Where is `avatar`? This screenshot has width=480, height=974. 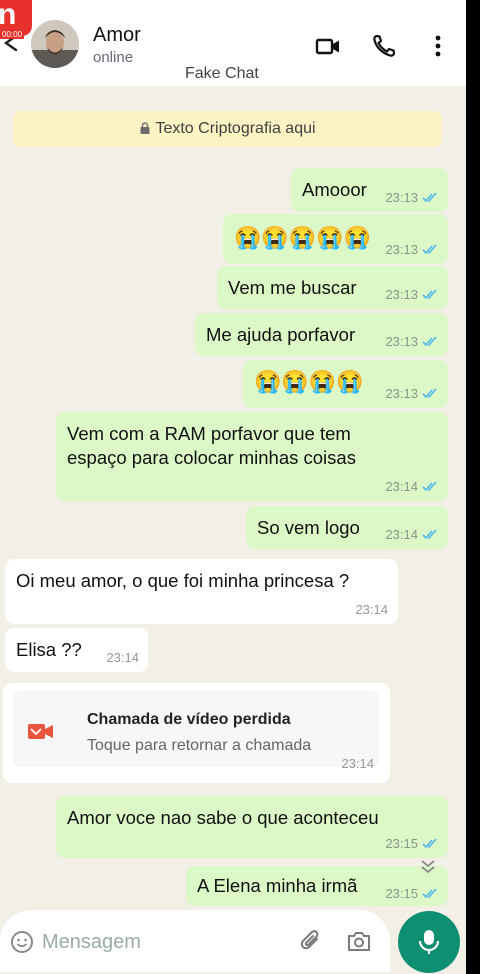
avatar is located at coordinates (55, 44).